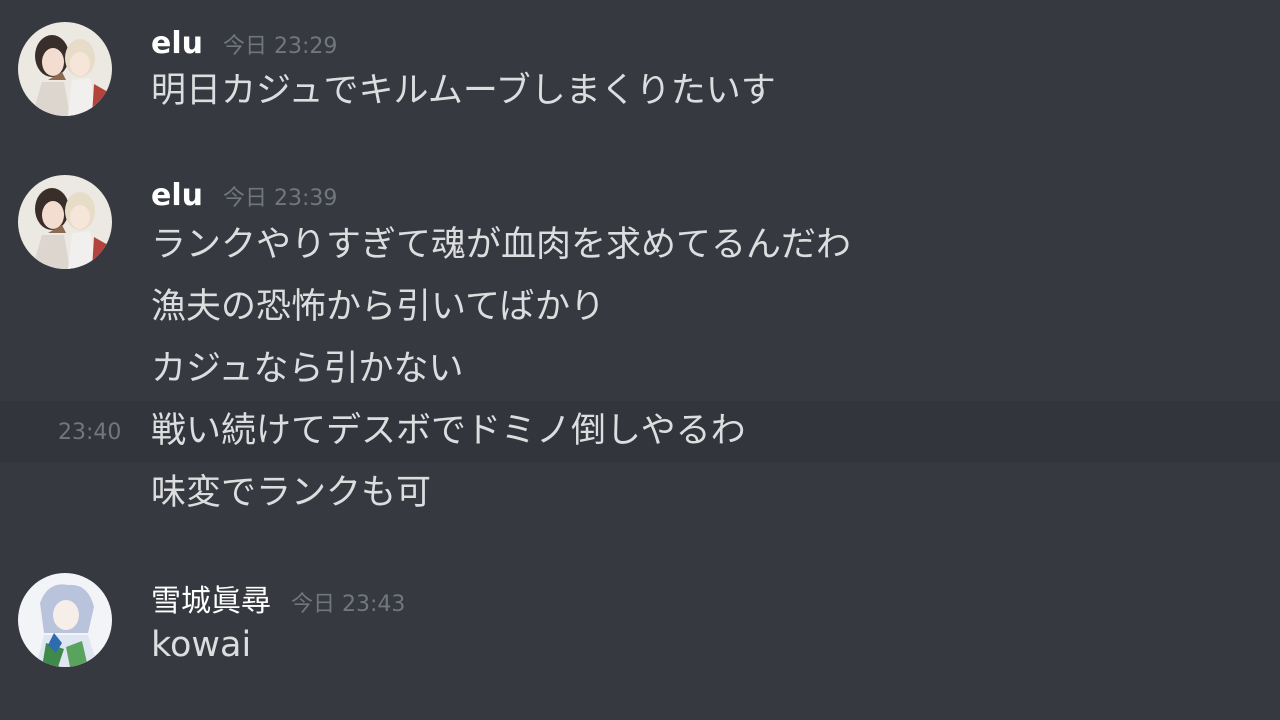  Describe the element at coordinates (640, 493) in the screenshot. I see `message-line: 味変でランクも可` at that location.